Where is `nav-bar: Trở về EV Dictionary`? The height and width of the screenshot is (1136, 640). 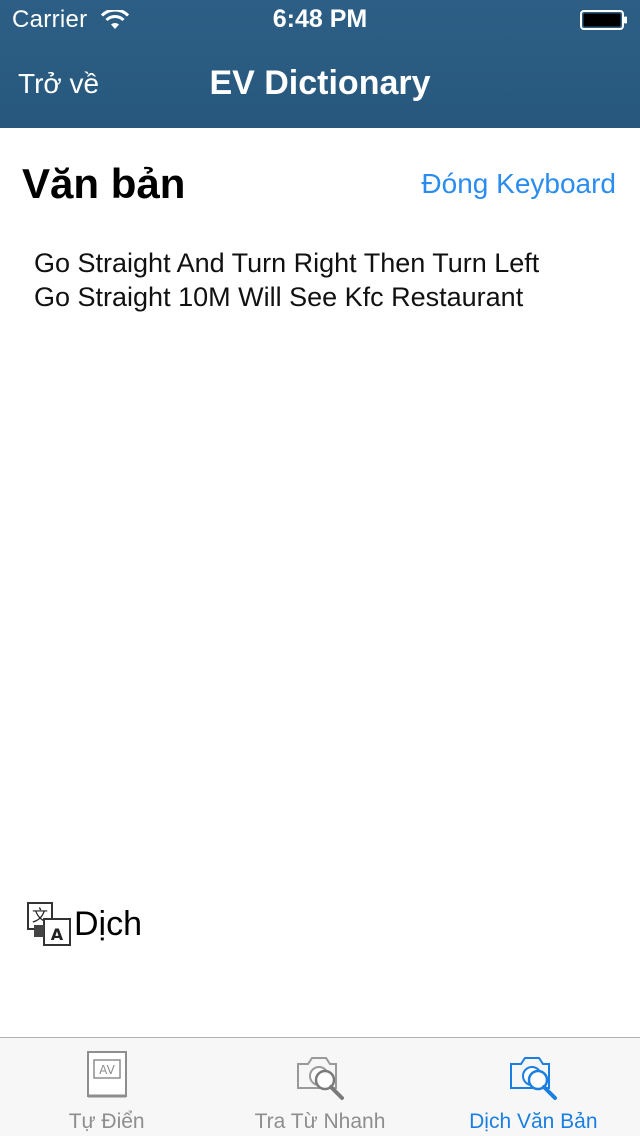 nav-bar: Trở về EV Dictionary is located at coordinates (320, 84).